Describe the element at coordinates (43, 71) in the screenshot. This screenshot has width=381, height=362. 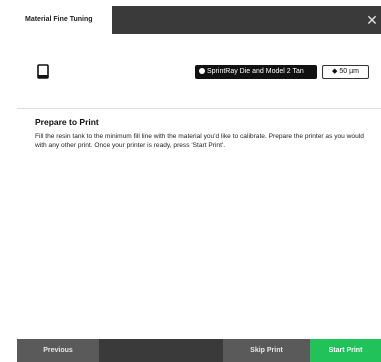
I see `printer-icon` at that location.